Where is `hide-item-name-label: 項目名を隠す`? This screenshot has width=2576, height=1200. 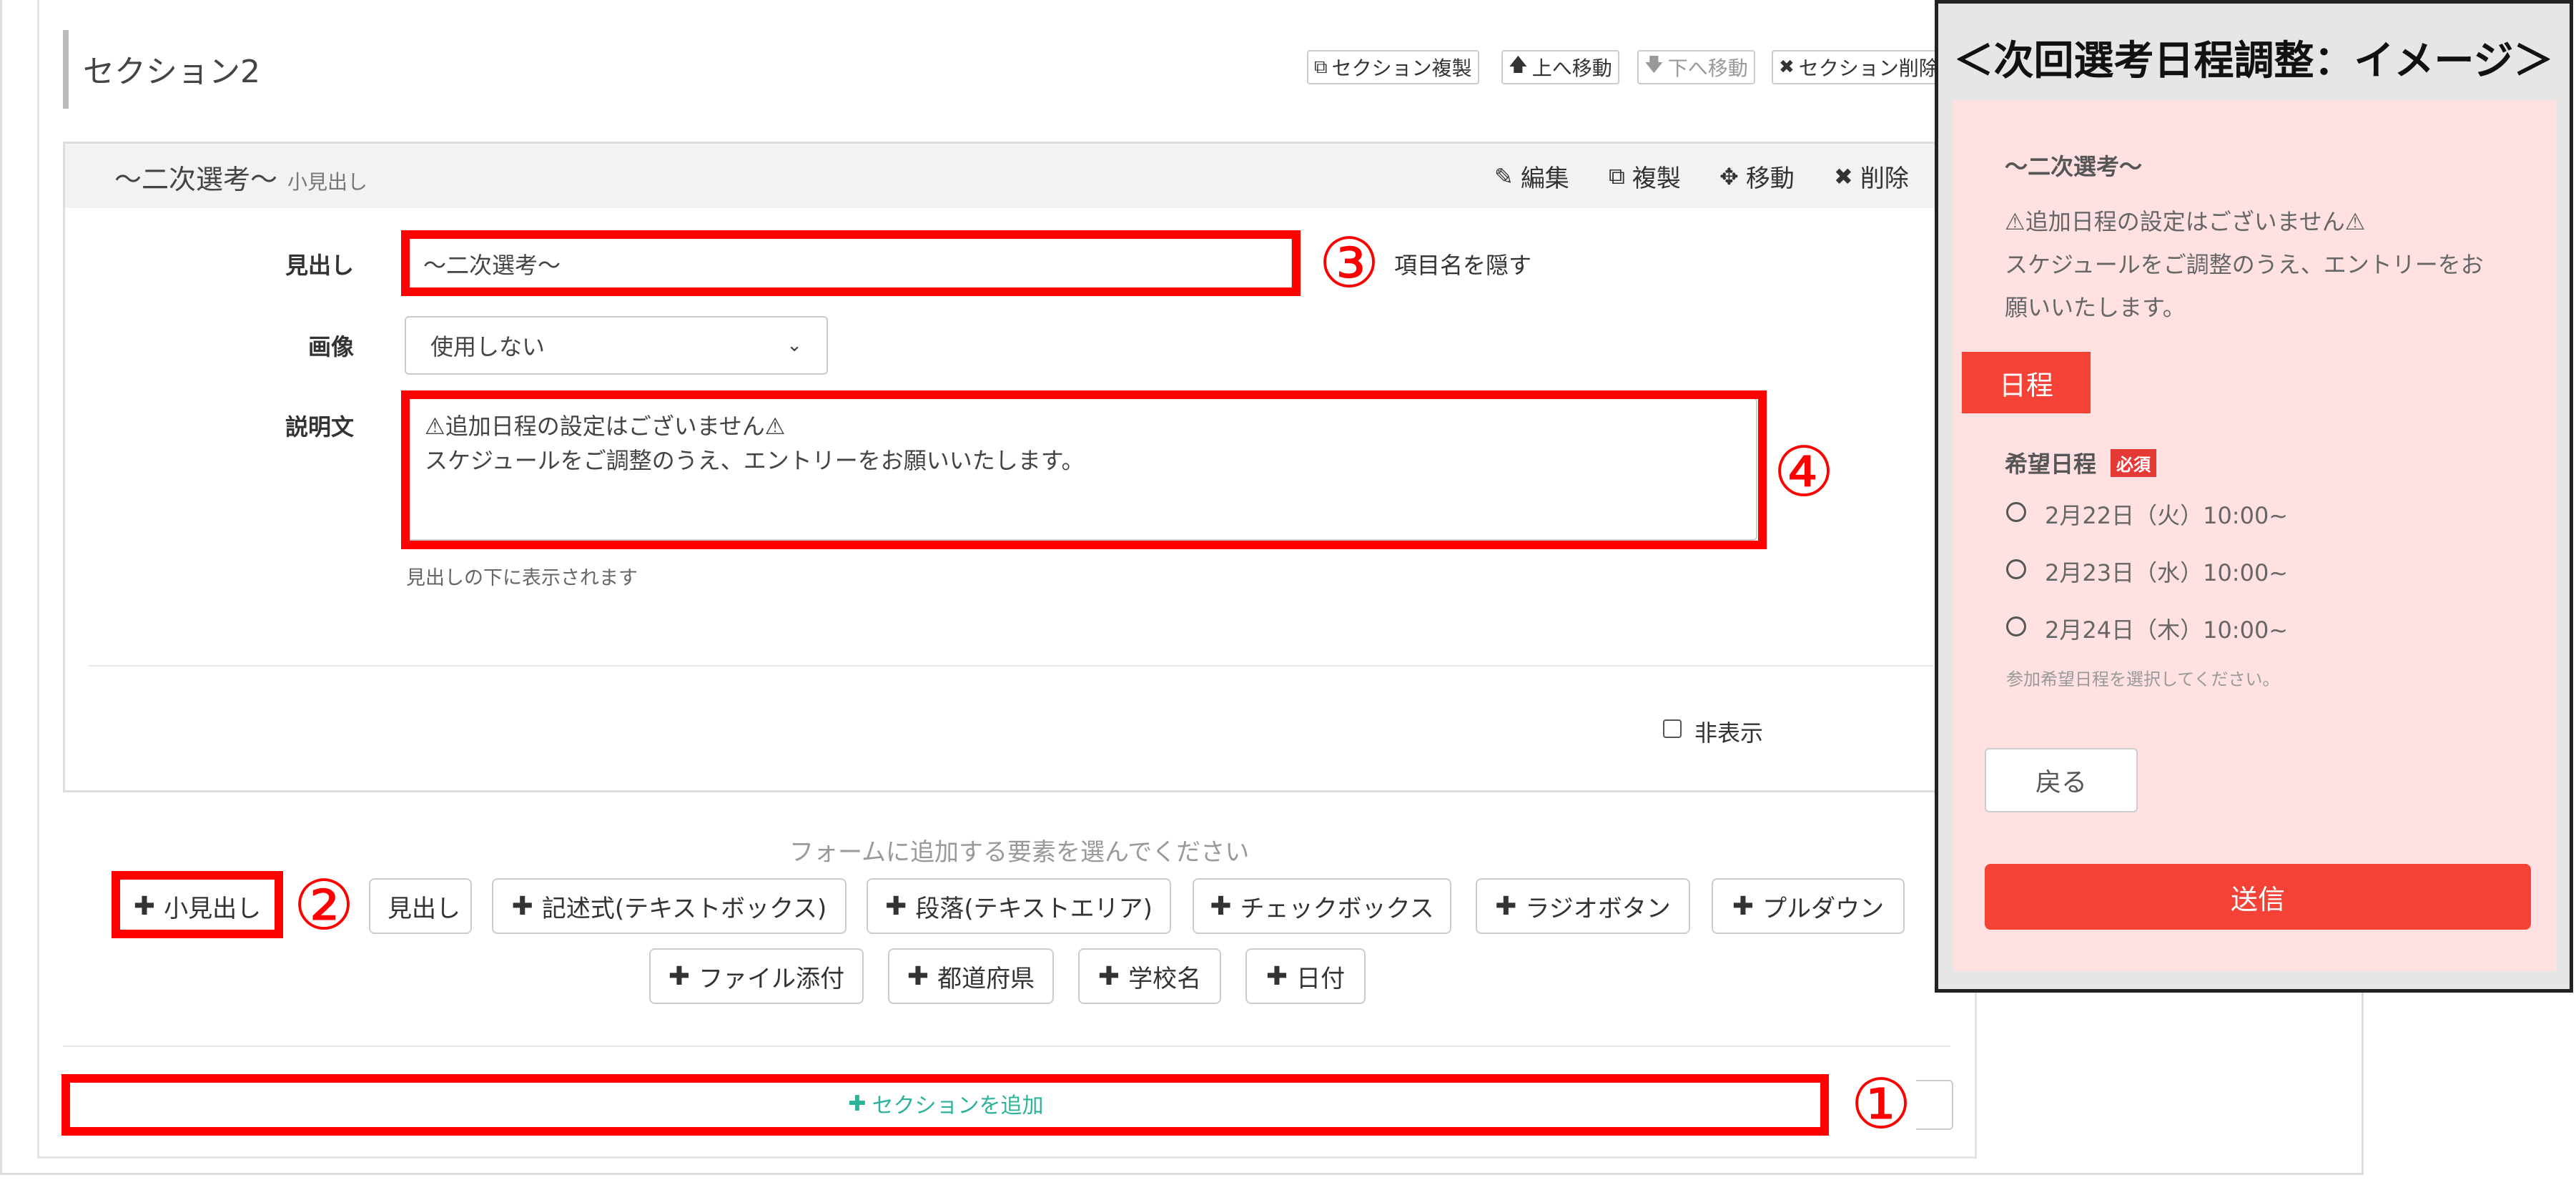 hide-item-name-label: 項目名を隠す is located at coordinates (1462, 263).